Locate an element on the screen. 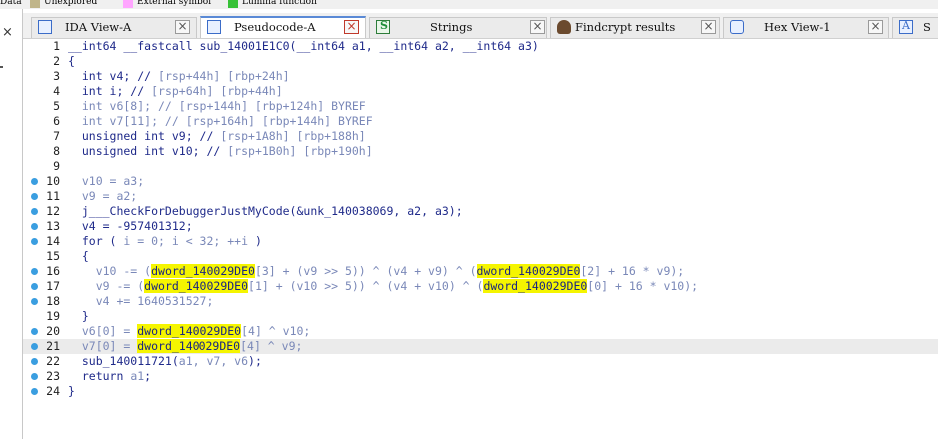 The image size is (938, 439). code-line: 21 v7[0] = dword_140029DE0[4] ^ v9; is located at coordinates (480, 346).